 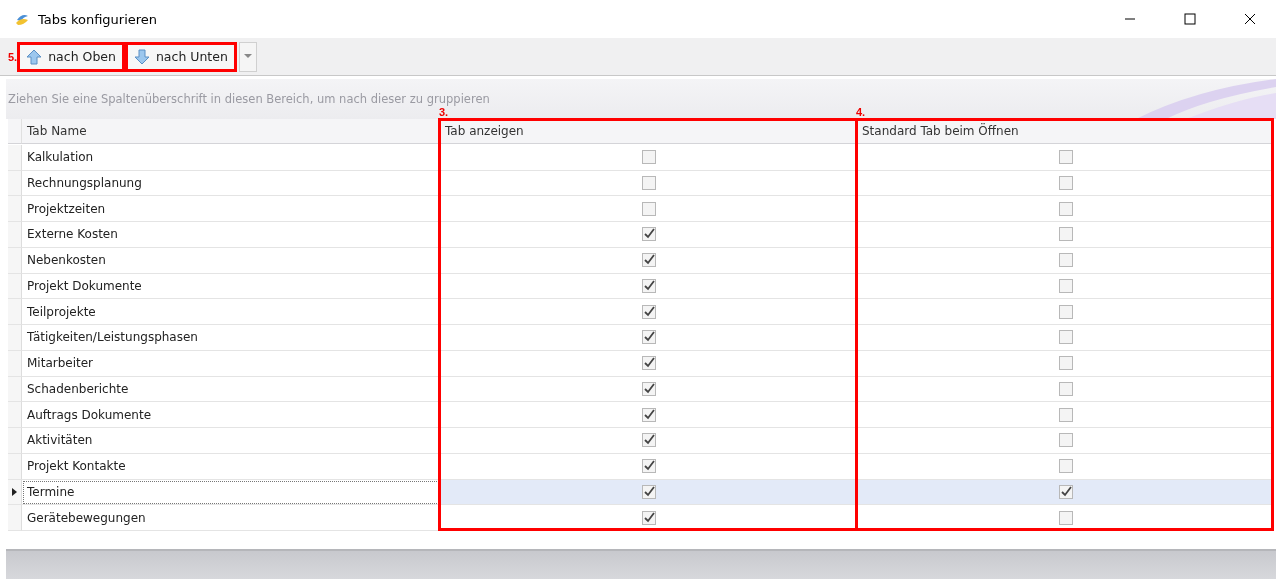 I want to click on move-down-button: nach Unten, so click(x=180, y=56).